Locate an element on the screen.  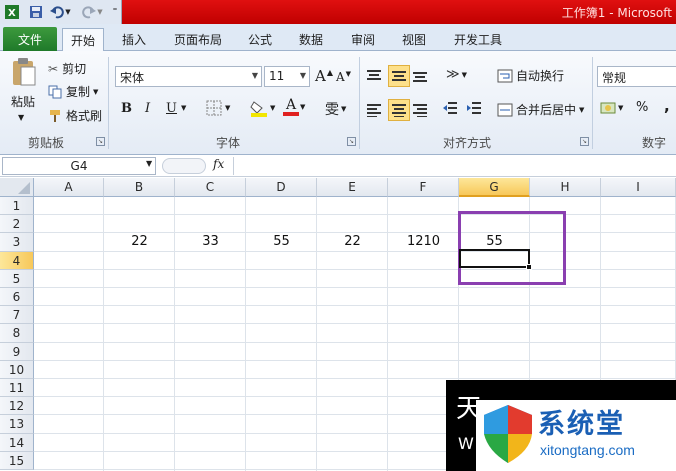
merge-center-button: 合并后居中 ▼ is located at coordinates (540, 109).